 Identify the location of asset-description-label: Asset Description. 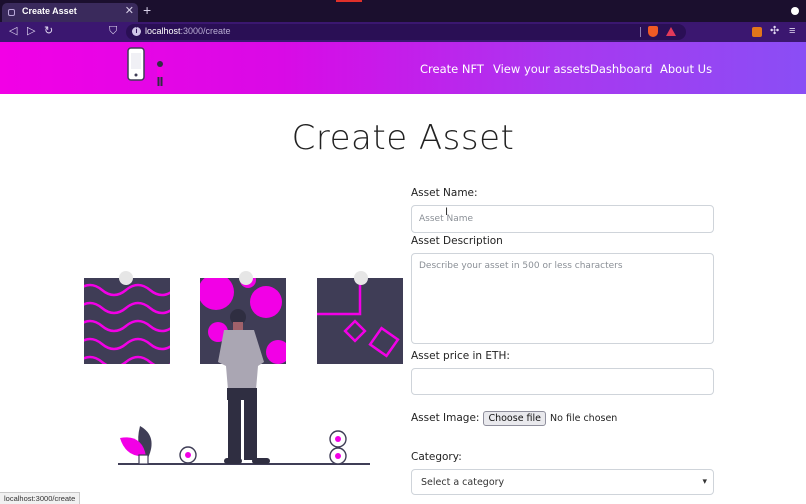
(457, 241).